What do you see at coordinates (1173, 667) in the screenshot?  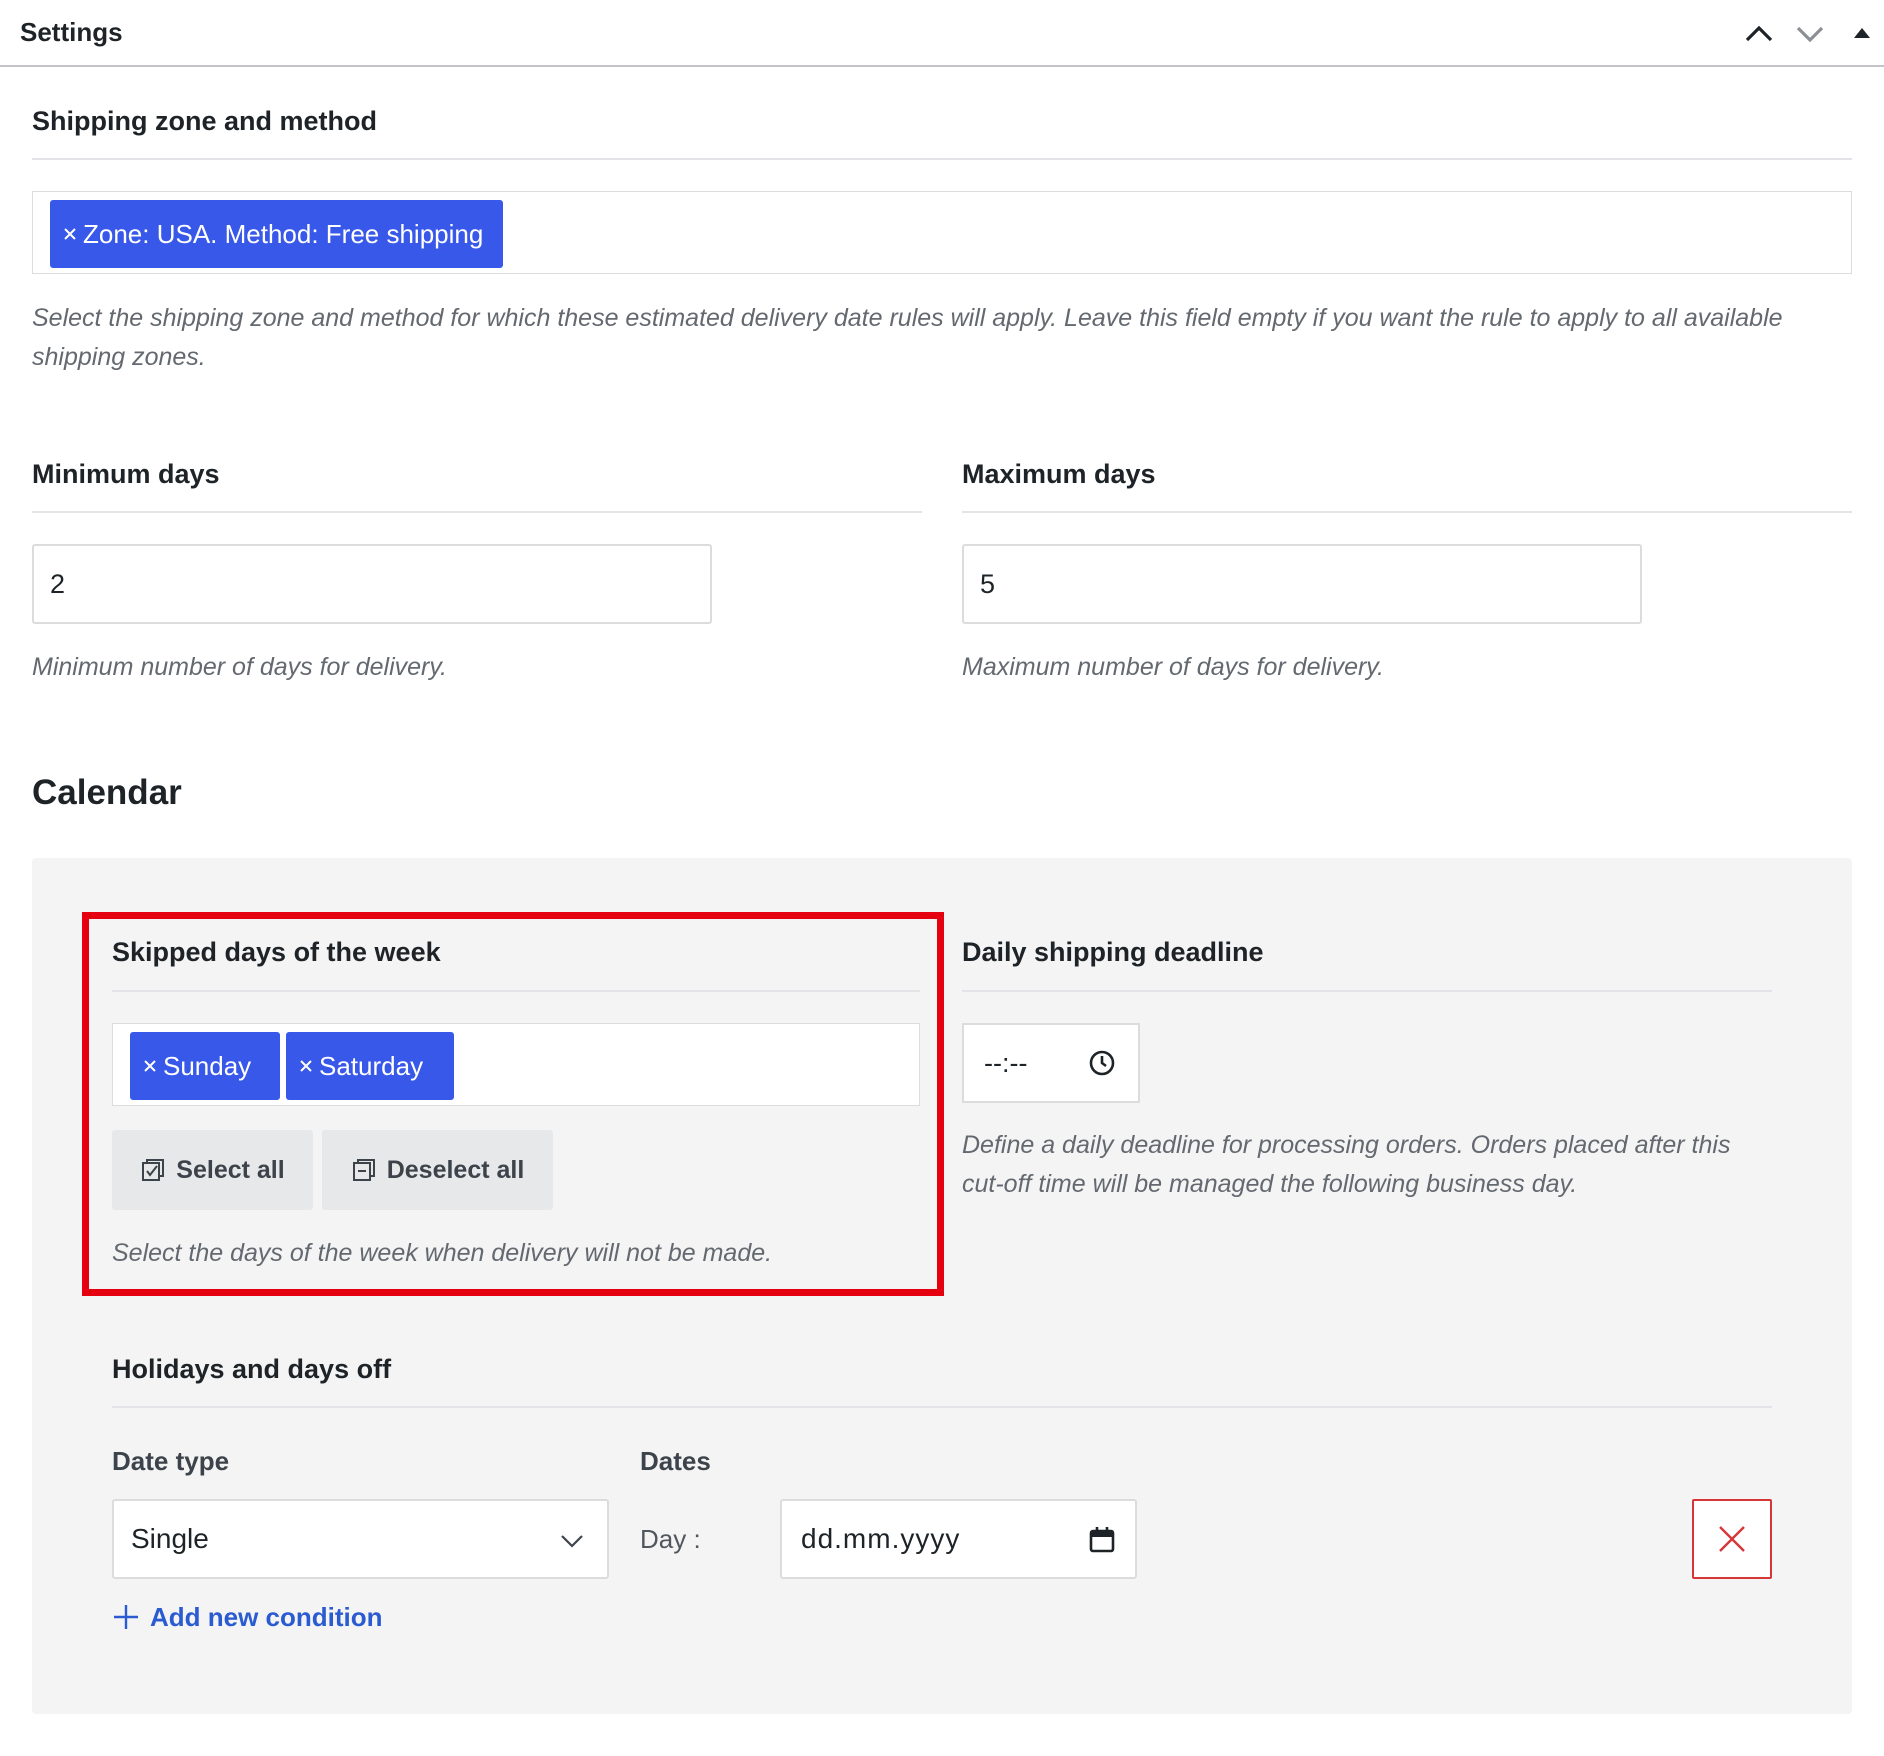 I see `maximum-days-description: Maximum number of days for delivery.` at bounding box center [1173, 667].